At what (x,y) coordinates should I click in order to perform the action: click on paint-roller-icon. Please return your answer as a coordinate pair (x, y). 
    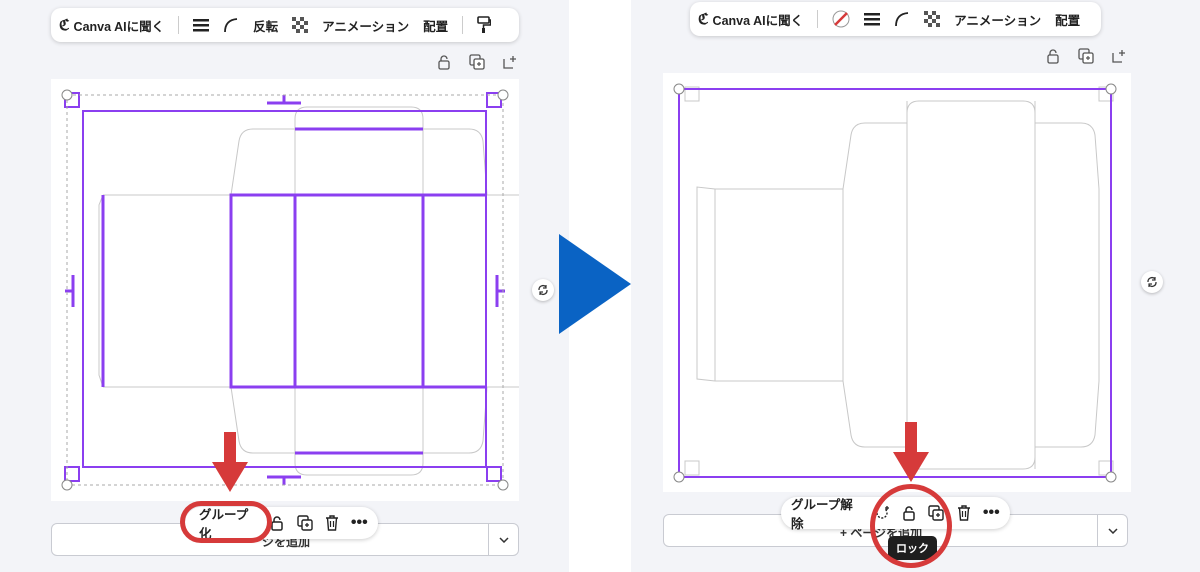
    Looking at the image, I should click on (484, 25).